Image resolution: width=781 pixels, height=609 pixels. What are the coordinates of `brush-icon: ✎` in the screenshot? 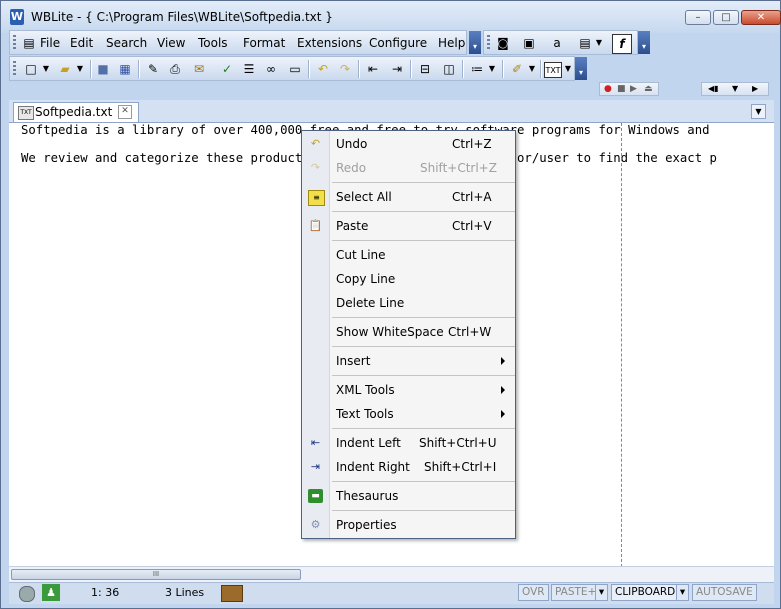 It's located at (153, 69).